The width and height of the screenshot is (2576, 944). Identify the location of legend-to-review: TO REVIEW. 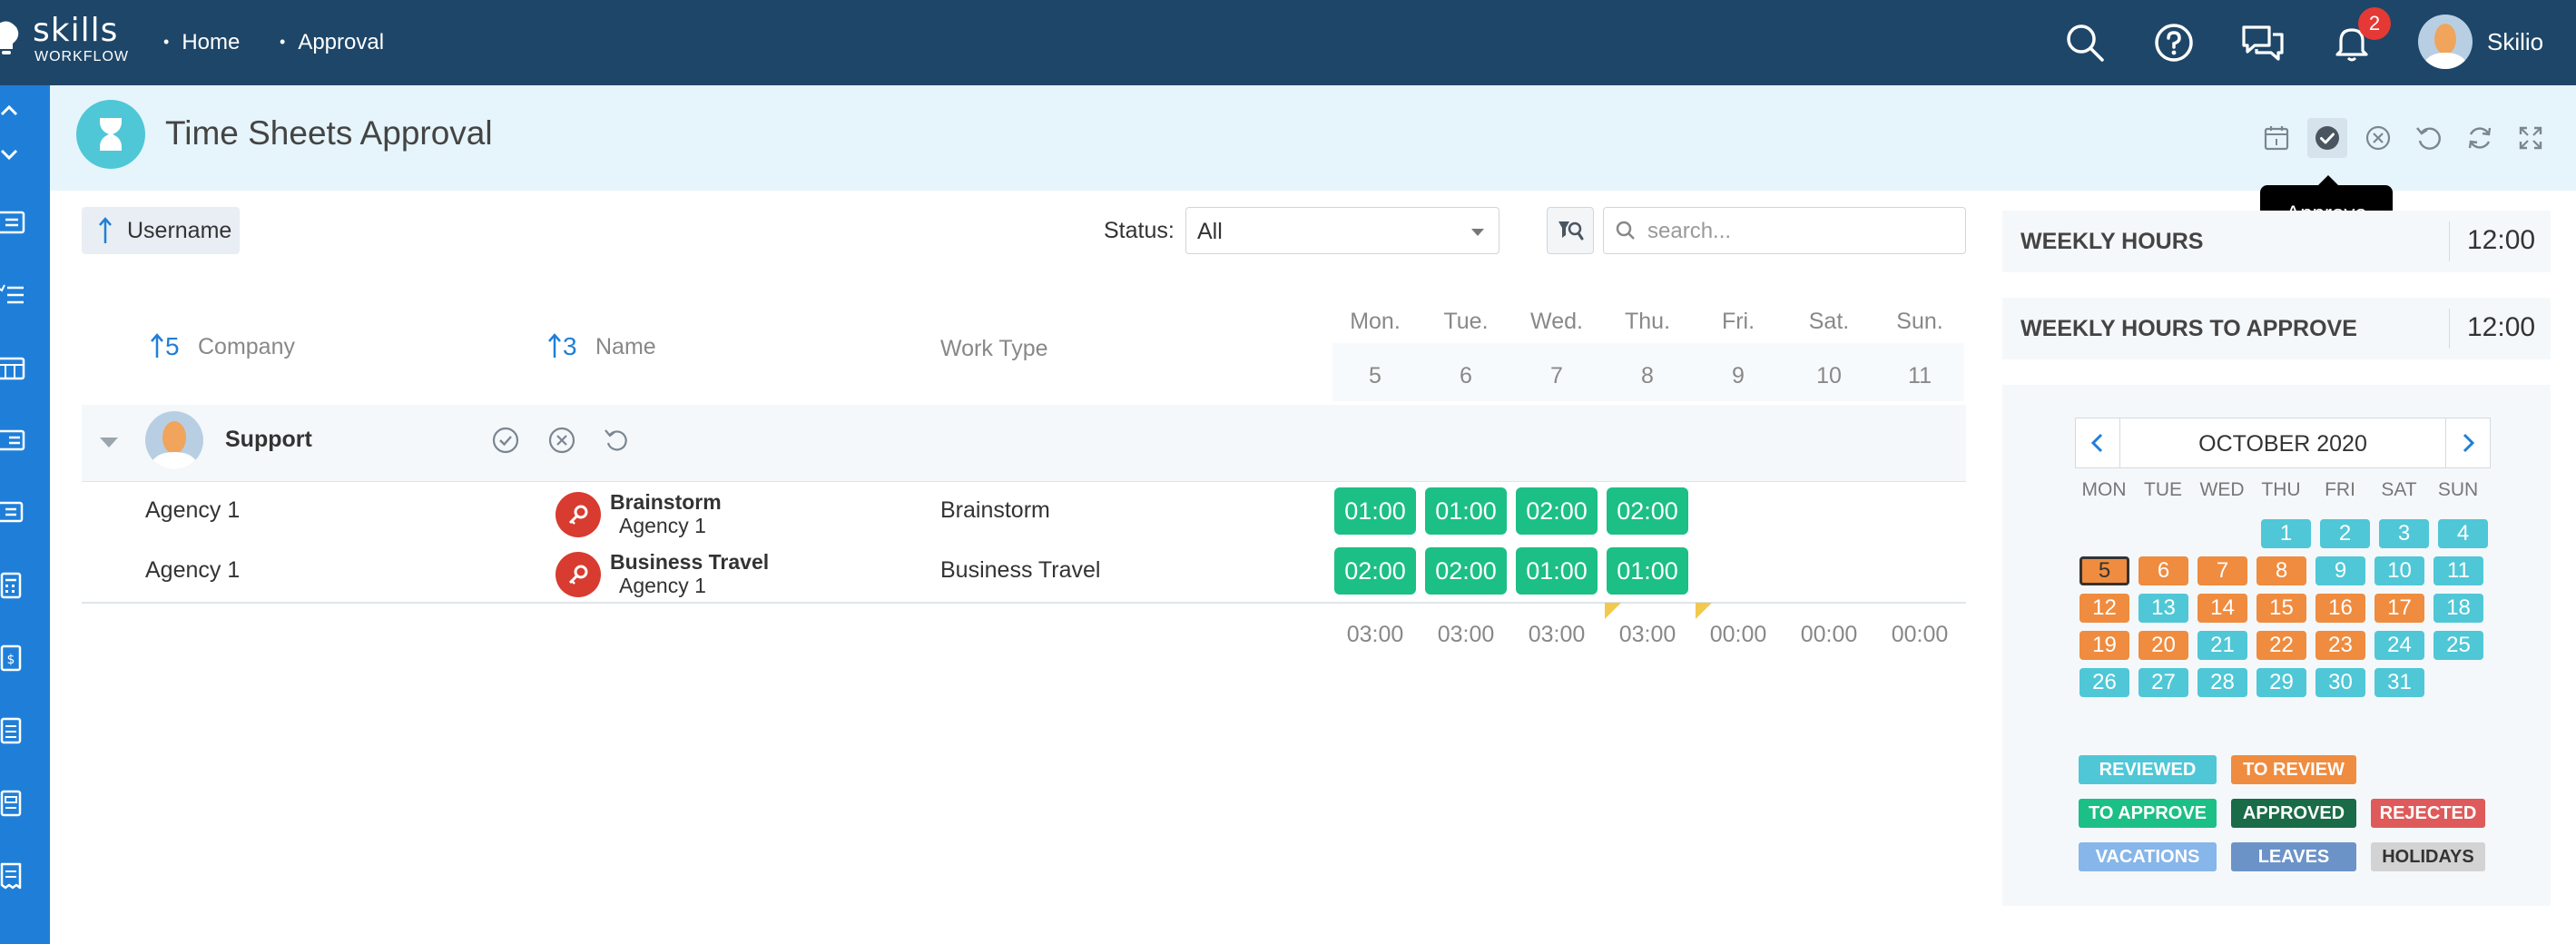
(2293, 769).